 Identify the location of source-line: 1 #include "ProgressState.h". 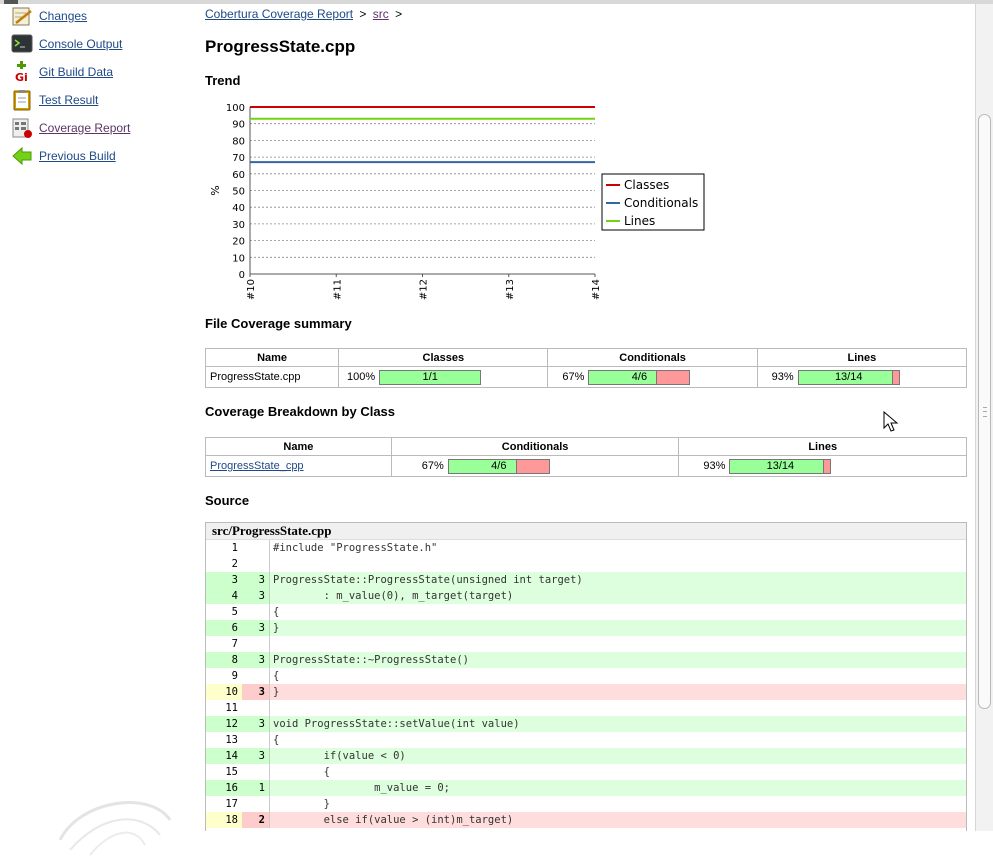
(586, 548).